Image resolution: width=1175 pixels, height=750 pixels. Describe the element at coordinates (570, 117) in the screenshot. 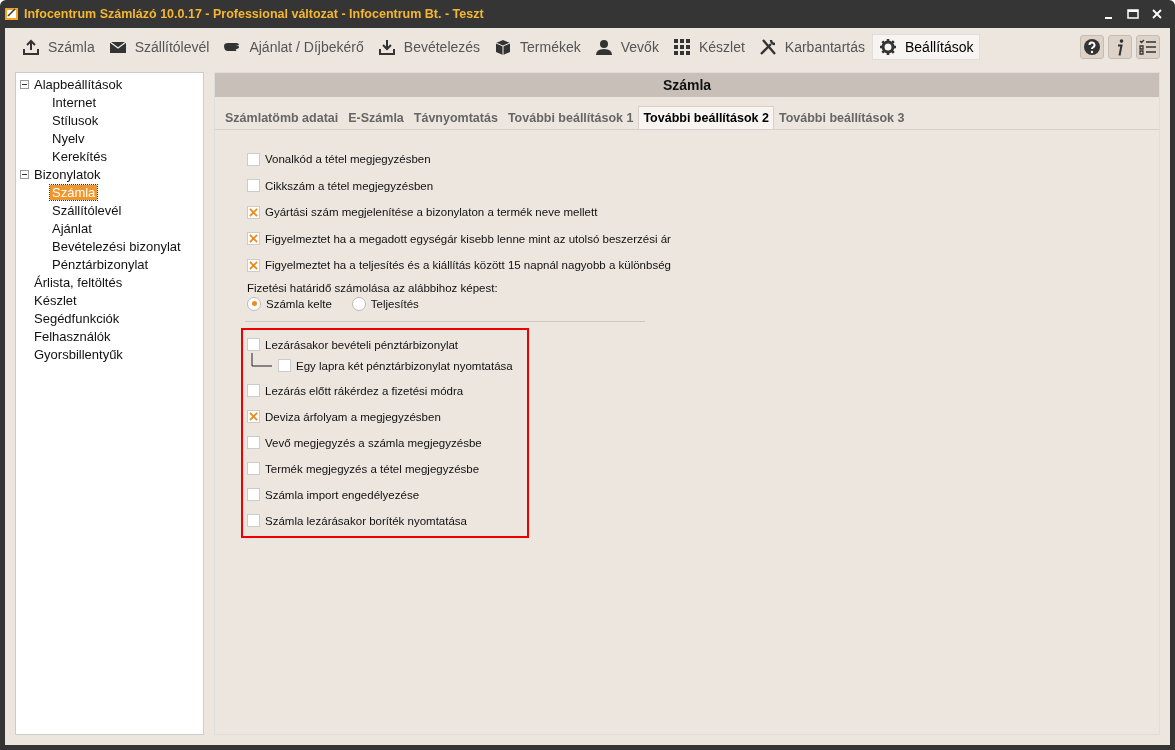

I see `tab: További beállítások 1` at that location.